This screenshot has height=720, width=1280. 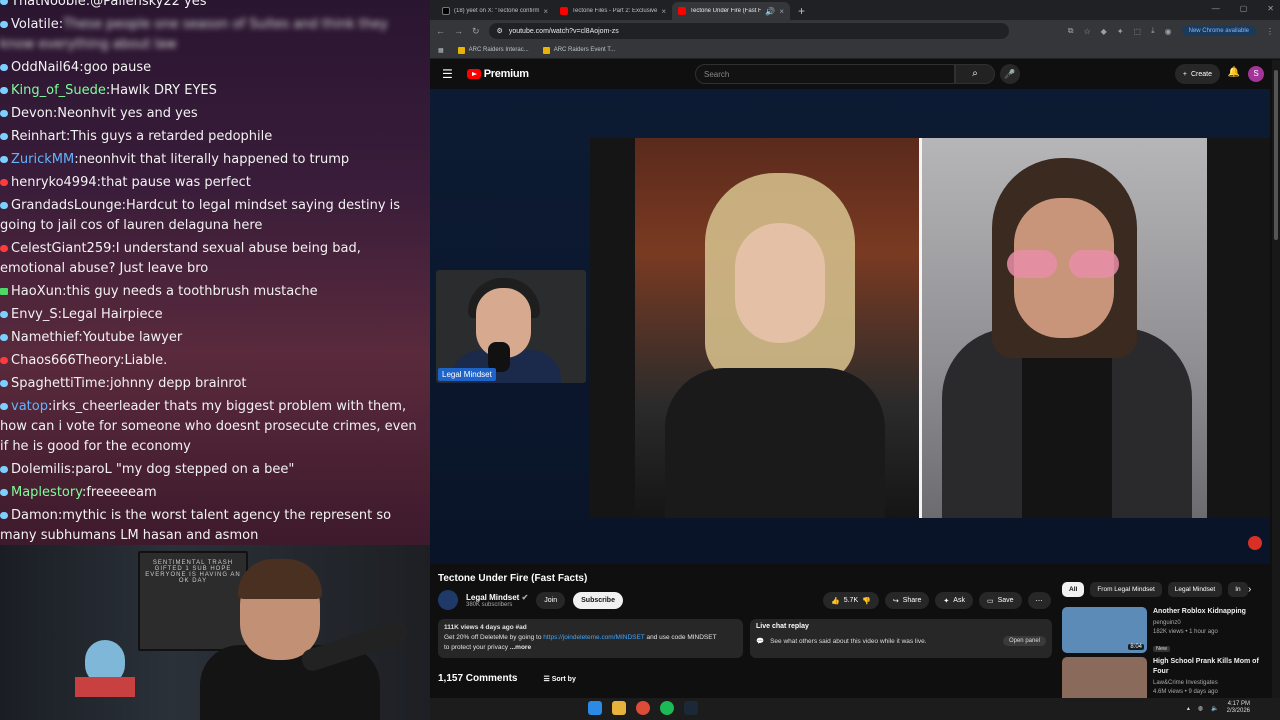 What do you see at coordinates (45, 67) in the screenshot?
I see `chat-username: OddNail64` at bounding box center [45, 67].